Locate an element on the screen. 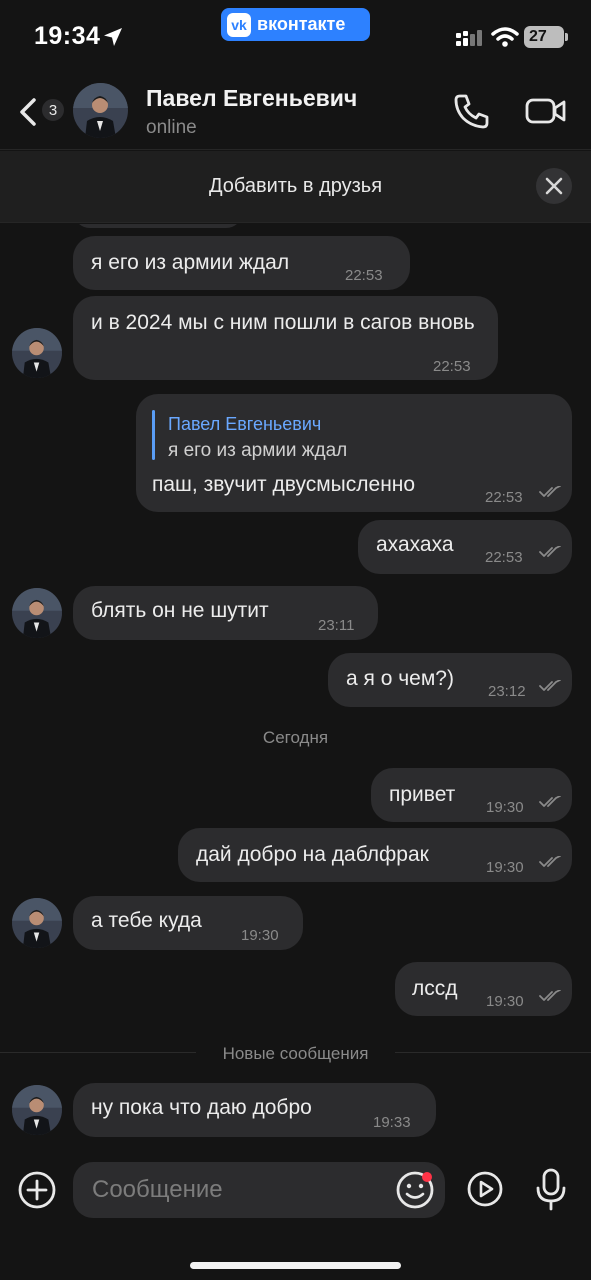 The height and width of the screenshot is (1280, 591). message-text: паш, звучит двусмысленно is located at coordinates (284, 484).